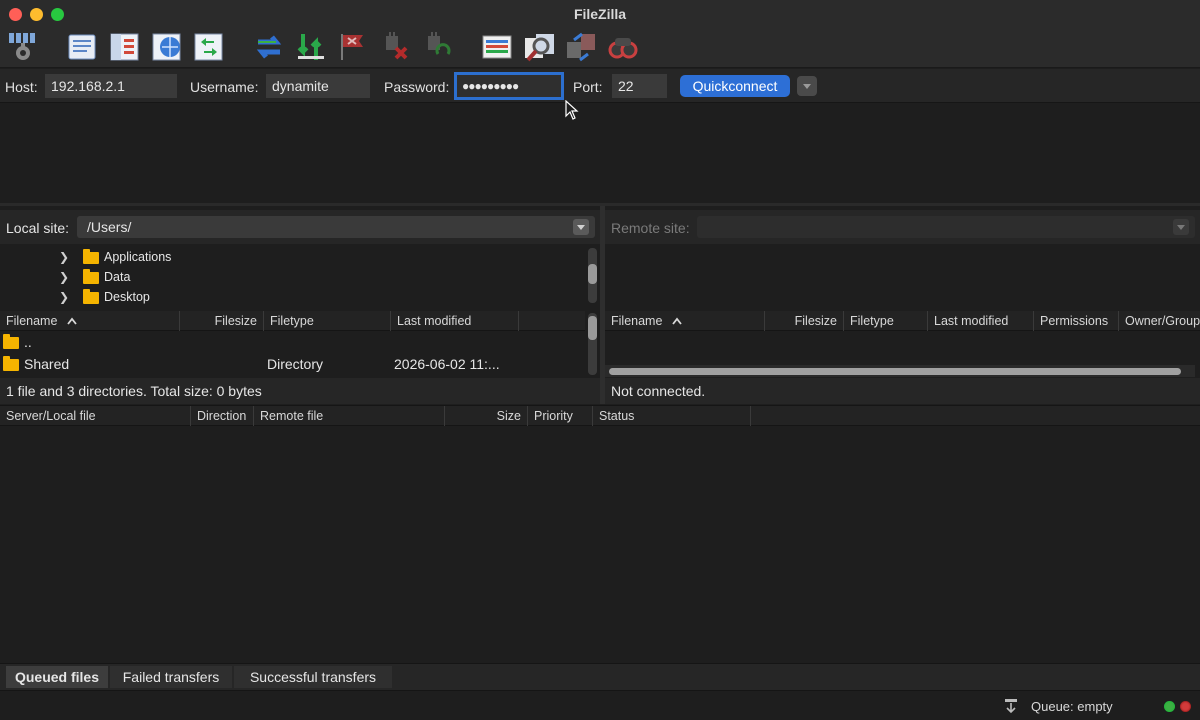 This screenshot has width=1200, height=720. I want to click on message-log-toggle-button, so click(83, 47).